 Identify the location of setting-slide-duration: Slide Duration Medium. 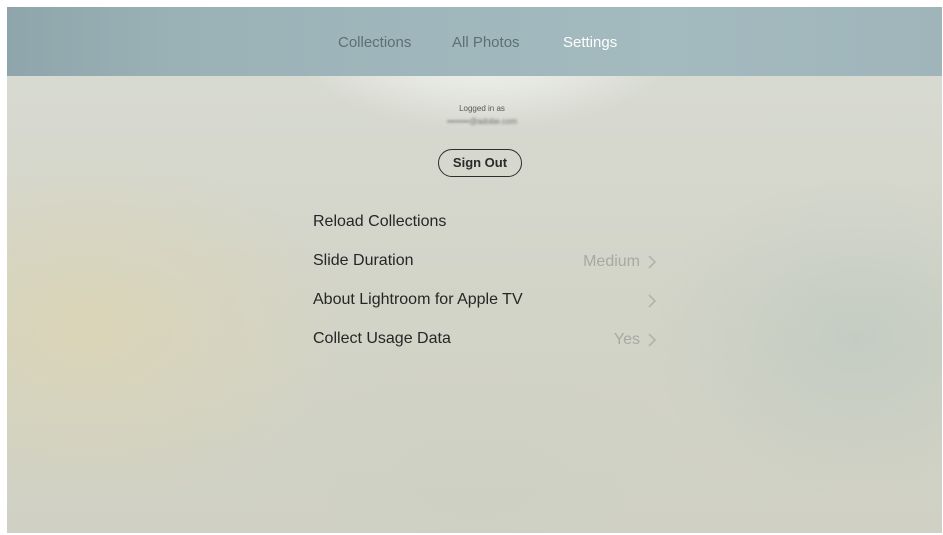
(485, 262).